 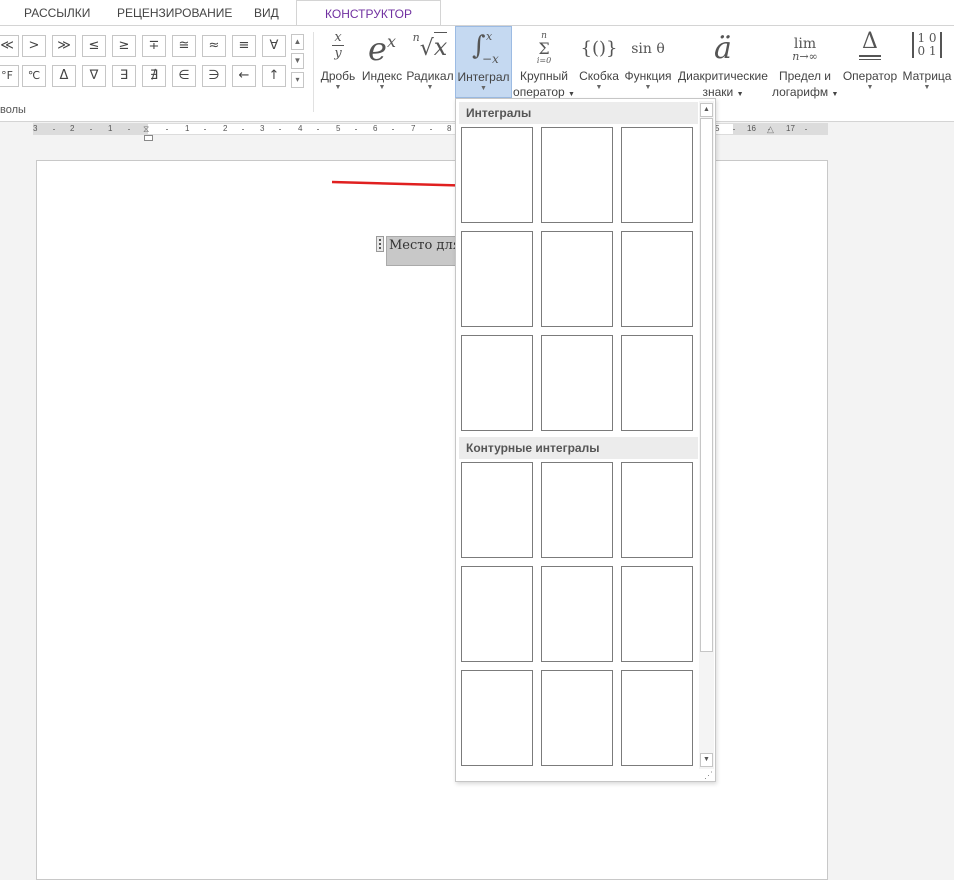 I want to click on ruler-number: 3, so click(x=262, y=128).